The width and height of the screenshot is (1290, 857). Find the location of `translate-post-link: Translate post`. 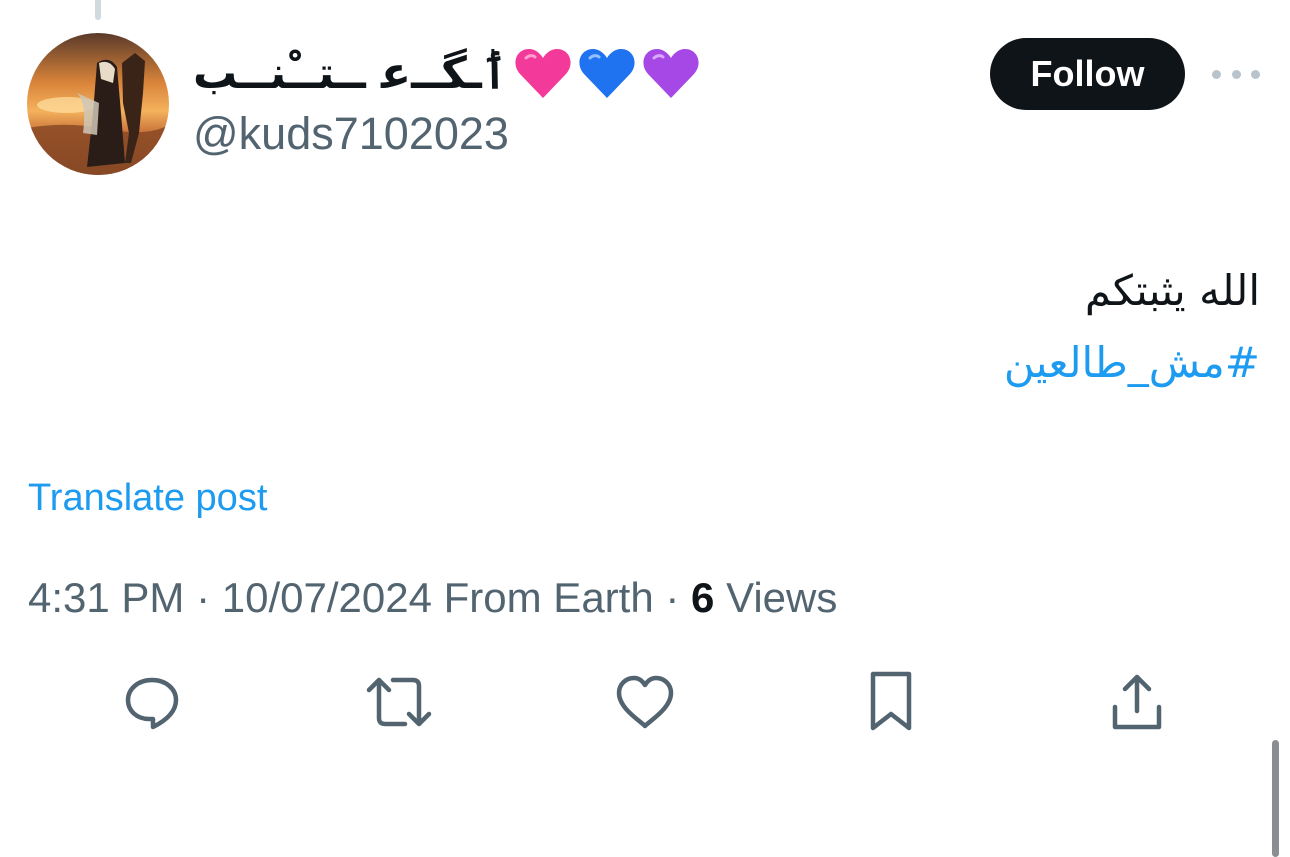

translate-post-link: Translate post is located at coordinates (147, 498).